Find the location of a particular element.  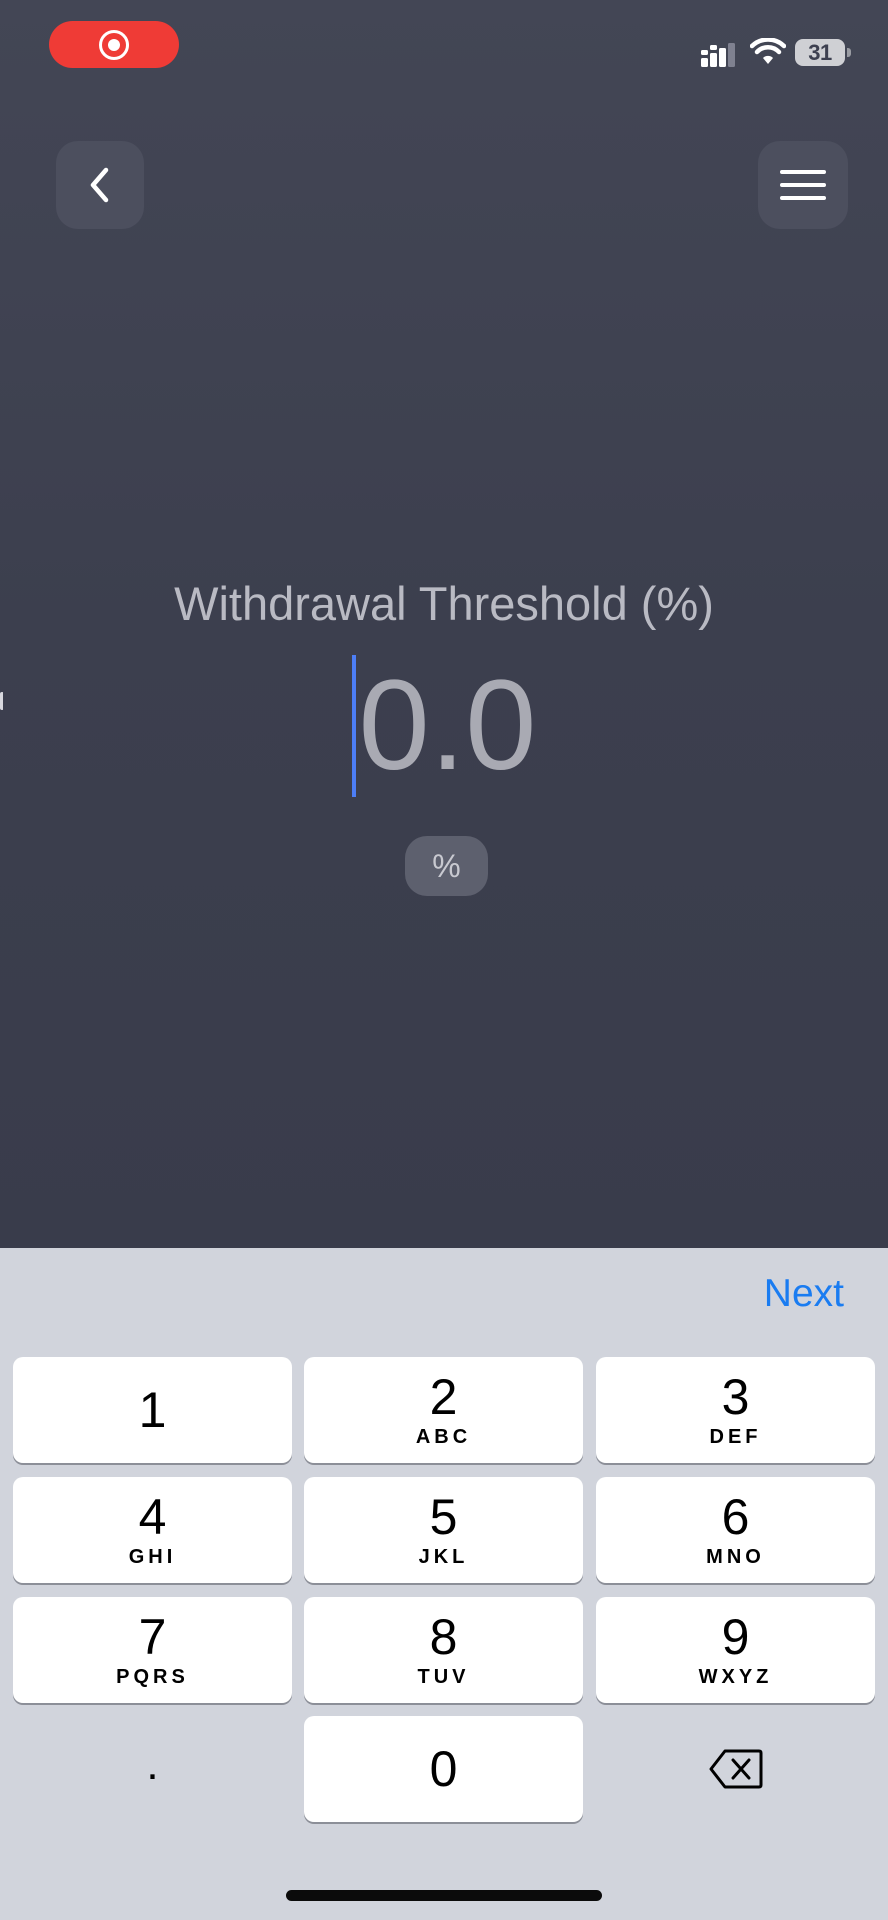

threshold-input-content: 0.0 is located at coordinates (444, 725).